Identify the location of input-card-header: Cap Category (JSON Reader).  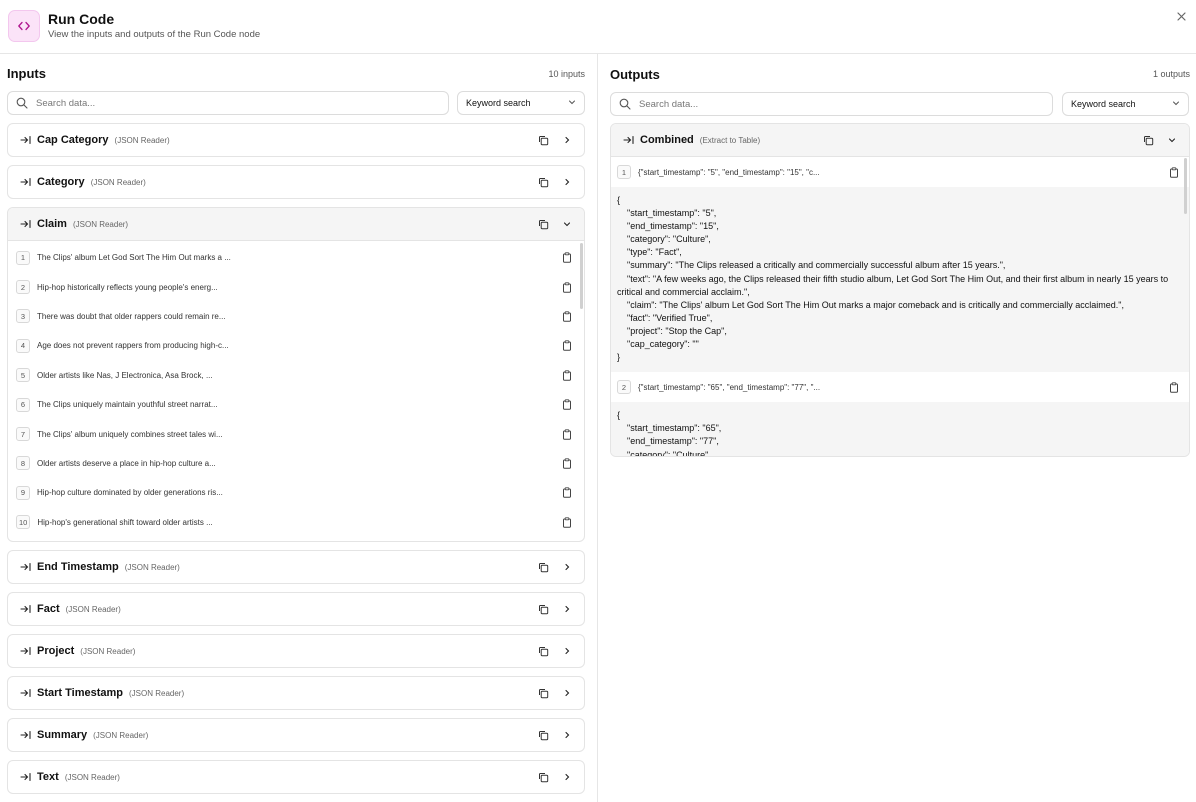
(296, 140).